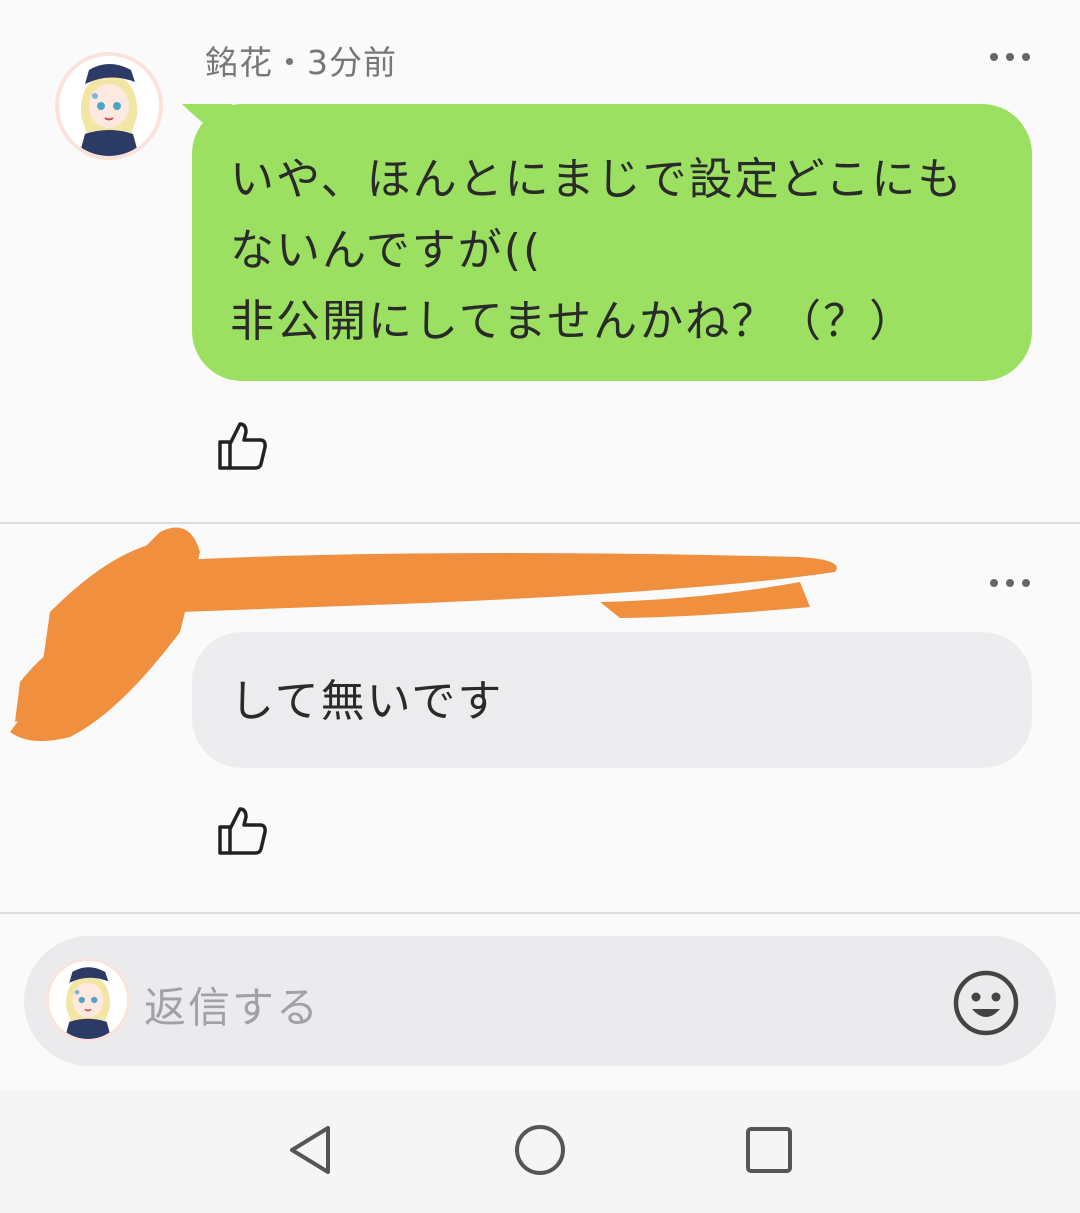 This screenshot has width=1080, height=1213. What do you see at coordinates (232, 1004) in the screenshot?
I see `reply-placeholder: 返信する` at bounding box center [232, 1004].